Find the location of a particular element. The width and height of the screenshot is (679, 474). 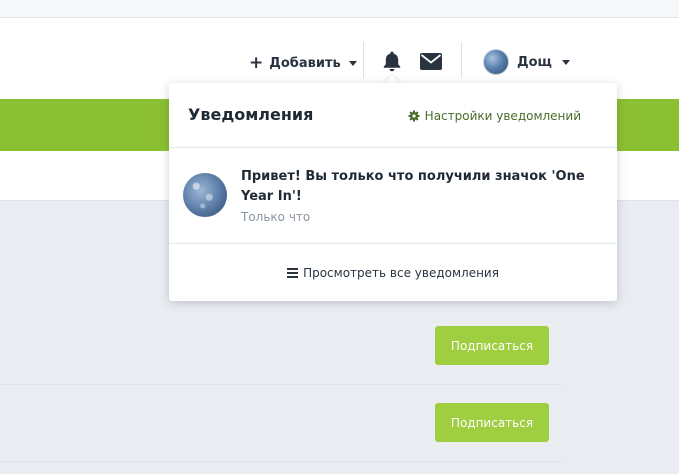

list-icon is located at coordinates (293, 272).